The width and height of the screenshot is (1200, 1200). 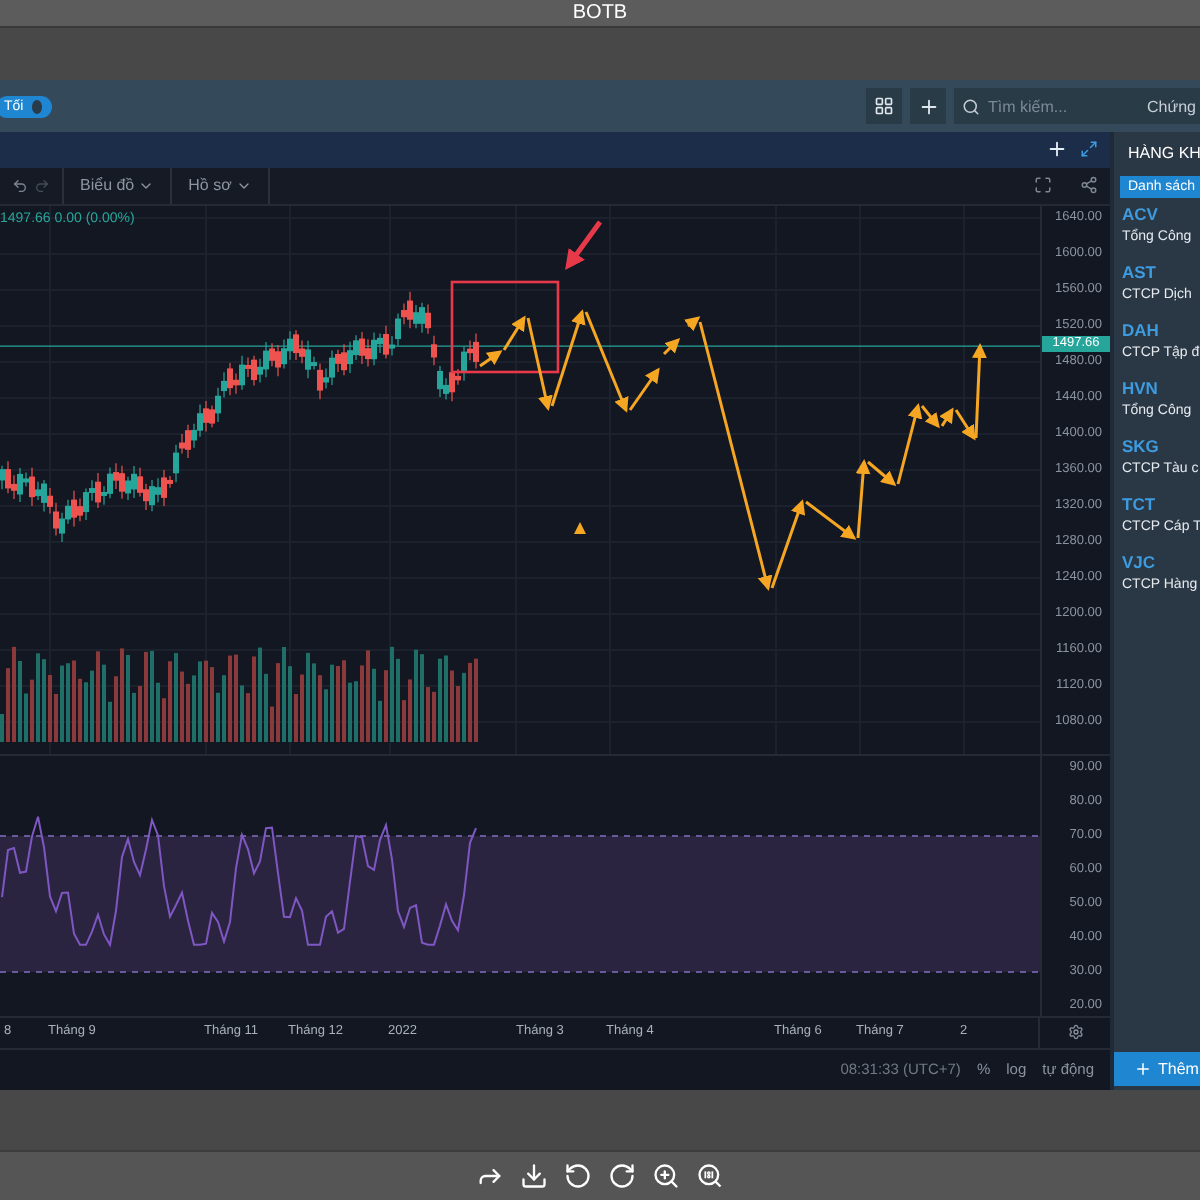 What do you see at coordinates (710, 1176) in the screenshot?
I see `actual-size-button` at bounding box center [710, 1176].